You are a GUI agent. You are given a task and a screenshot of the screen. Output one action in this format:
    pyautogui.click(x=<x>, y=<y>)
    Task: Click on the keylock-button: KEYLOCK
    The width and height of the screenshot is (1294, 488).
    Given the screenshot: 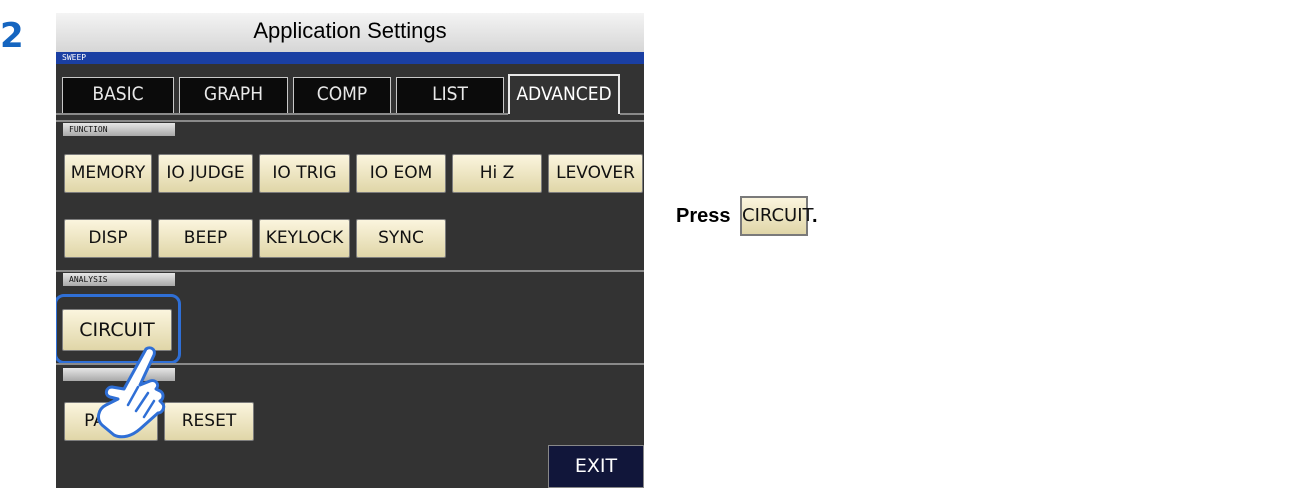 What is the action you would take?
    pyautogui.click(x=304, y=238)
    